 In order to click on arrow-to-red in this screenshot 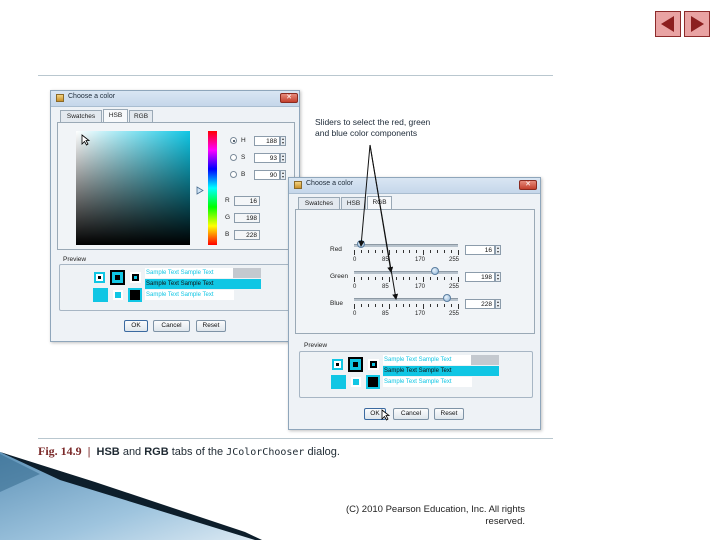, I will do `click(364, 195)`.